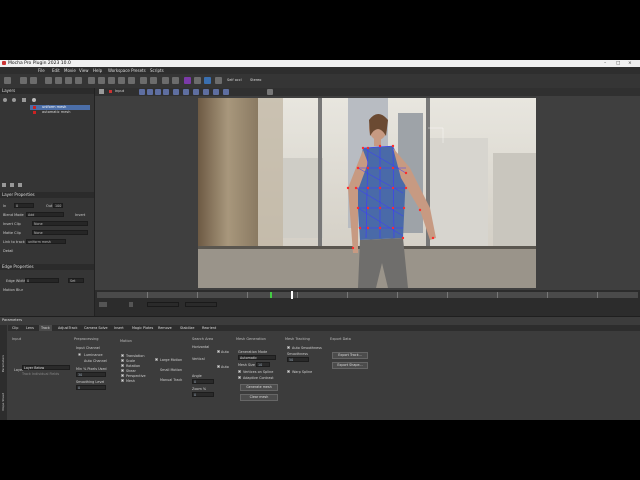  Describe the element at coordinates (618, 63) in the screenshot. I see `maximize-icon: □` at that location.